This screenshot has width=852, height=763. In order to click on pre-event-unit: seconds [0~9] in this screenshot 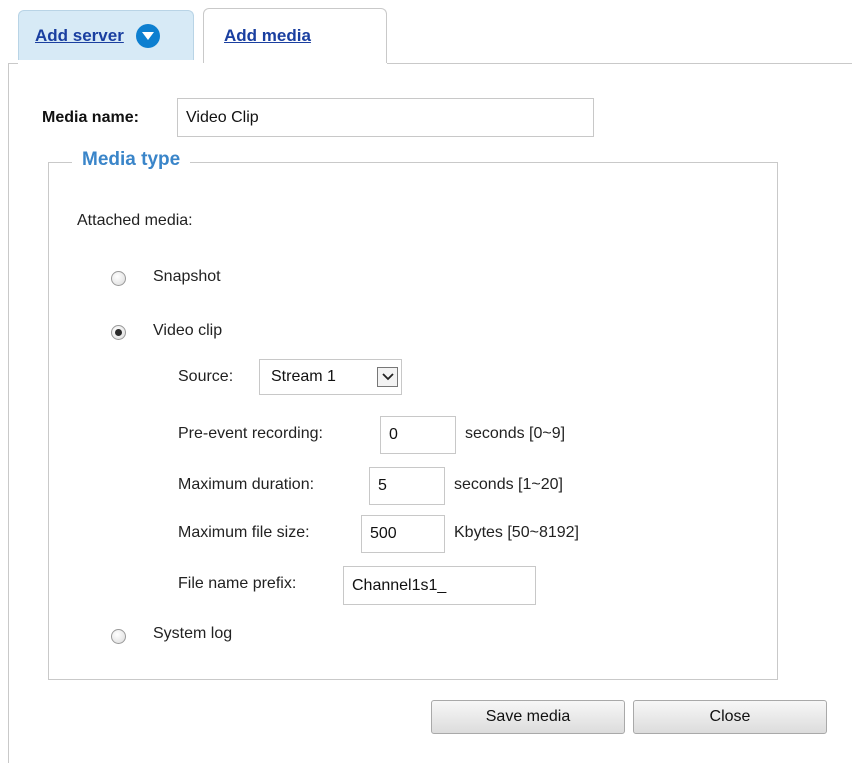, I will do `click(515, 433)`.